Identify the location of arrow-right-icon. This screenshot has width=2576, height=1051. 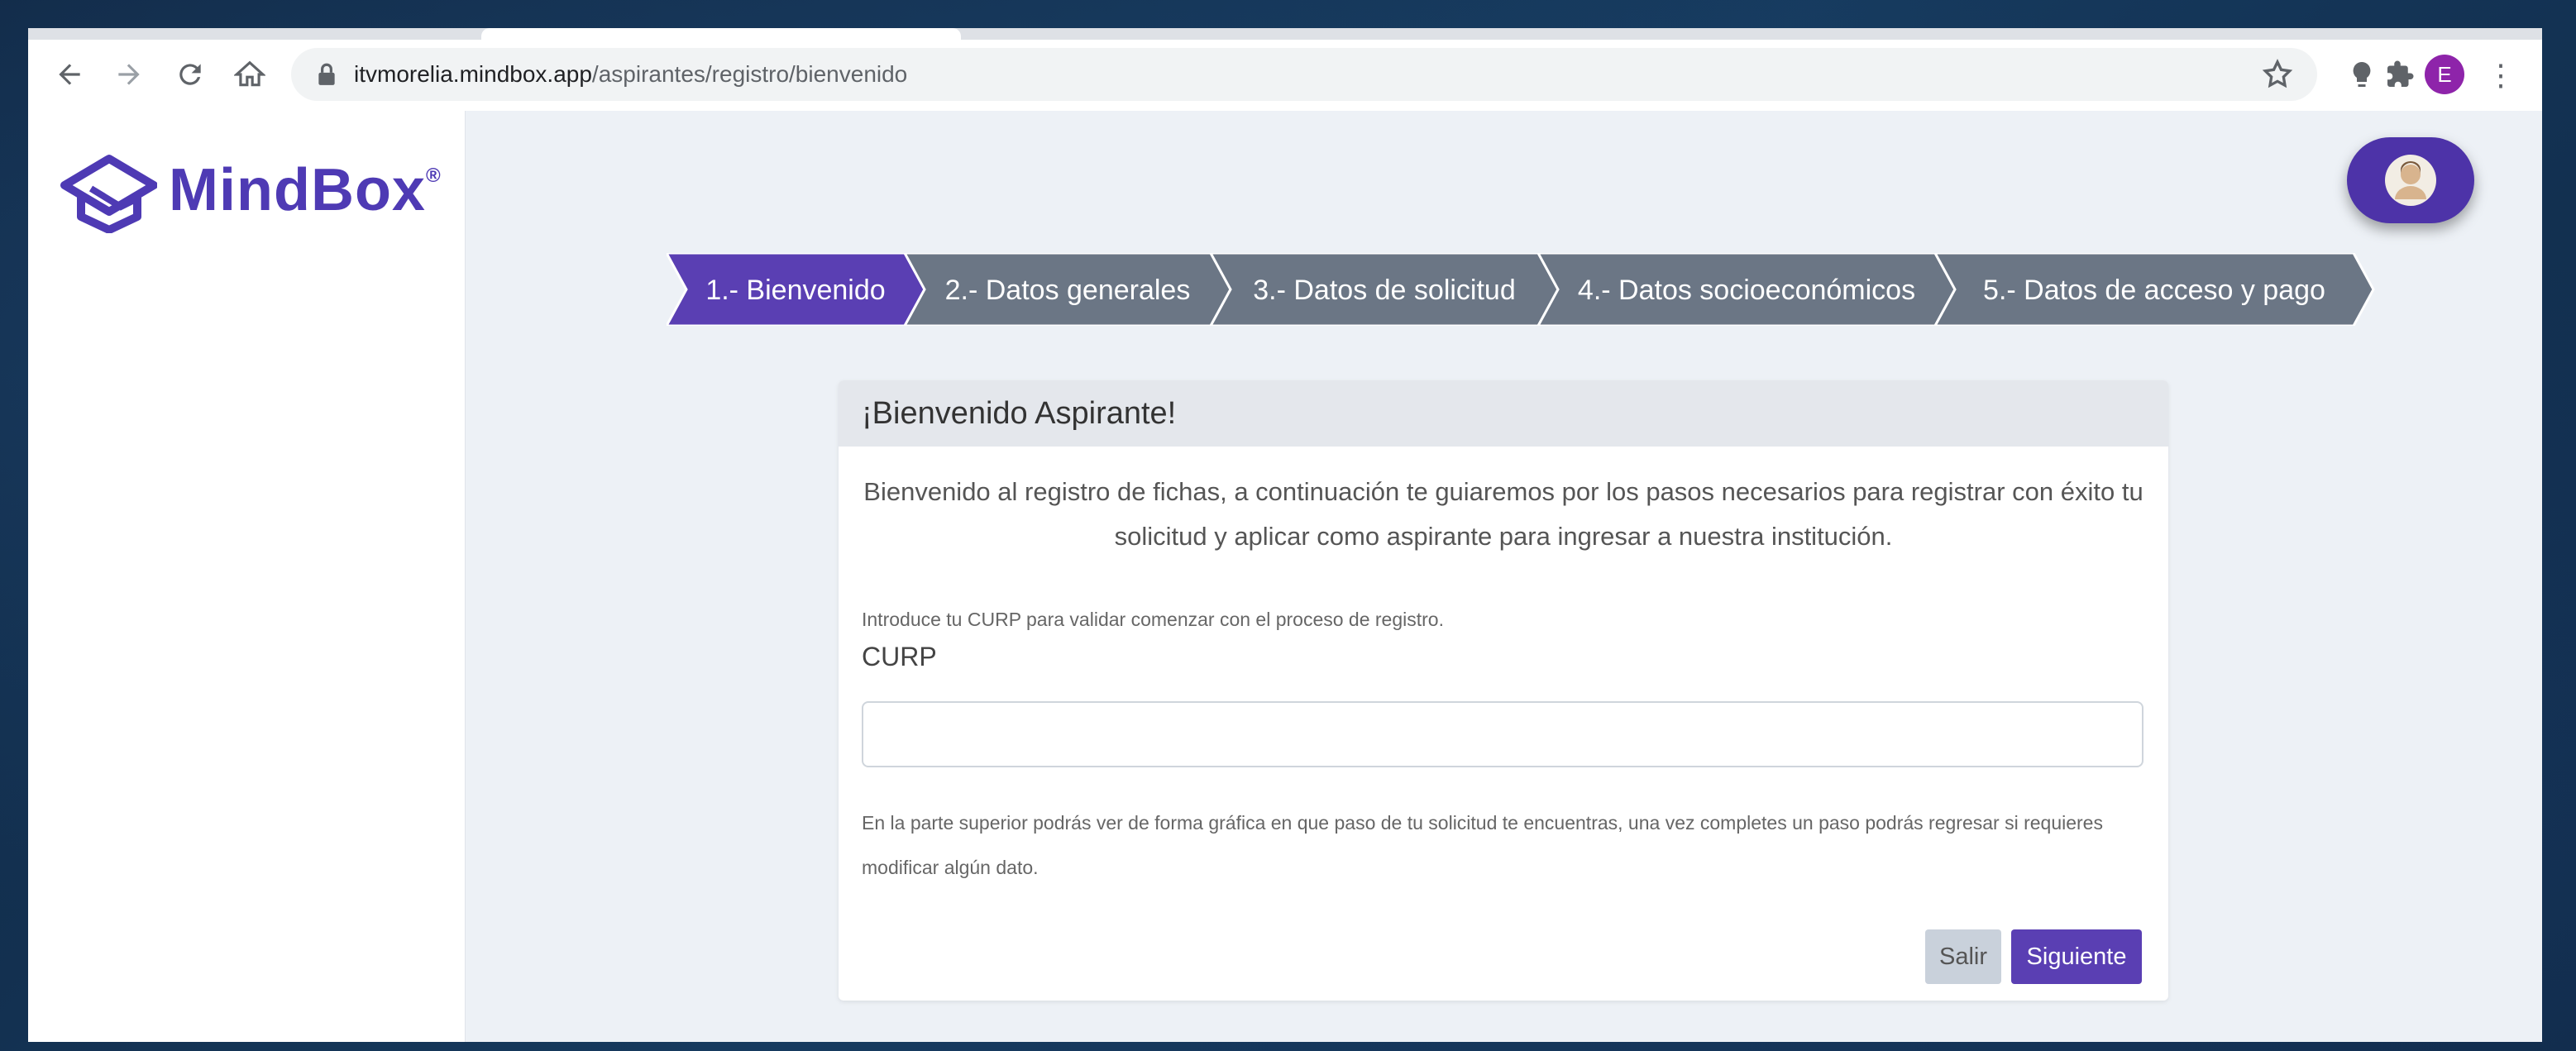
(129, 74).